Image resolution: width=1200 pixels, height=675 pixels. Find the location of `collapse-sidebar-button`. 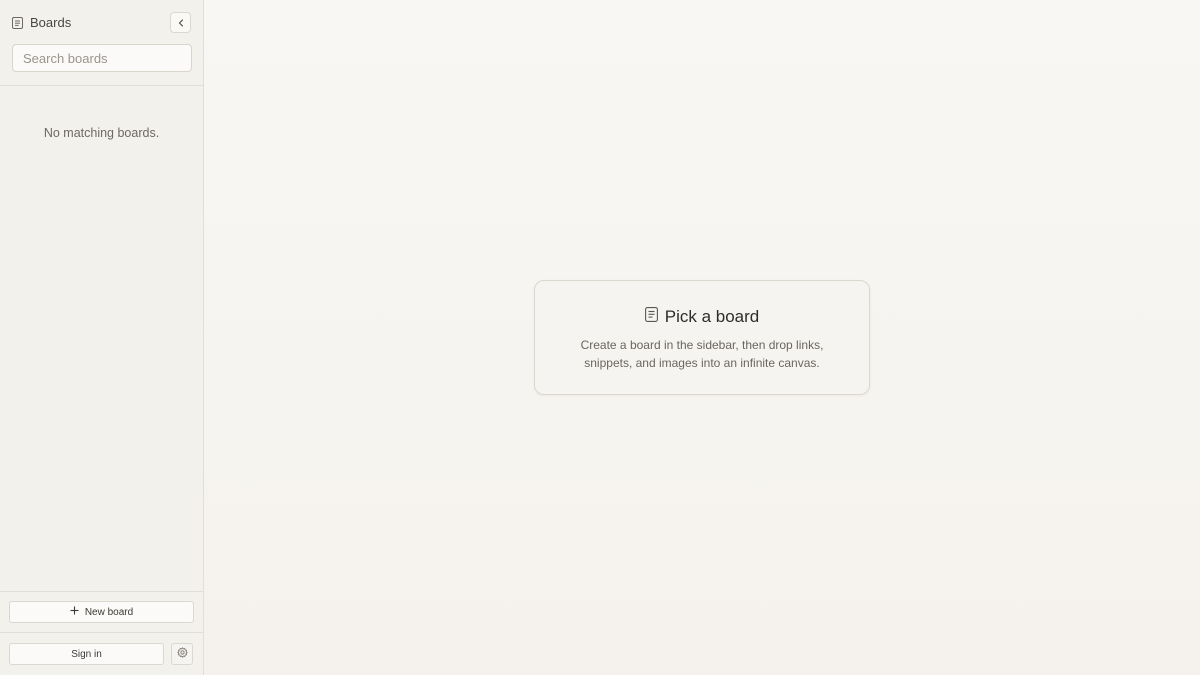

collapse-sidebar-button is located at coordinates (180, 22).